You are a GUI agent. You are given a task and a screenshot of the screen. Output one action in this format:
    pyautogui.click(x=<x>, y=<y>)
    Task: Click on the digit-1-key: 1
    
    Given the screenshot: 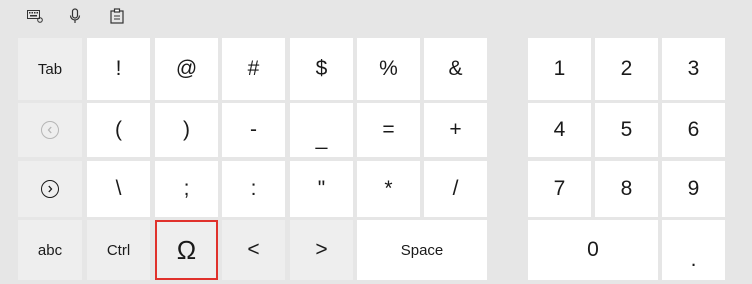 What is the action you would take?
    pyautogui.click(x=559, y=69)
    